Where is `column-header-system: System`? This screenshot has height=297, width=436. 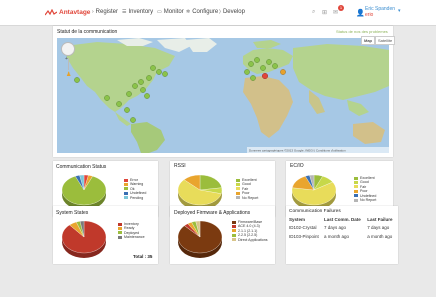
column-header-system: System is located at coordinates (306, 219).